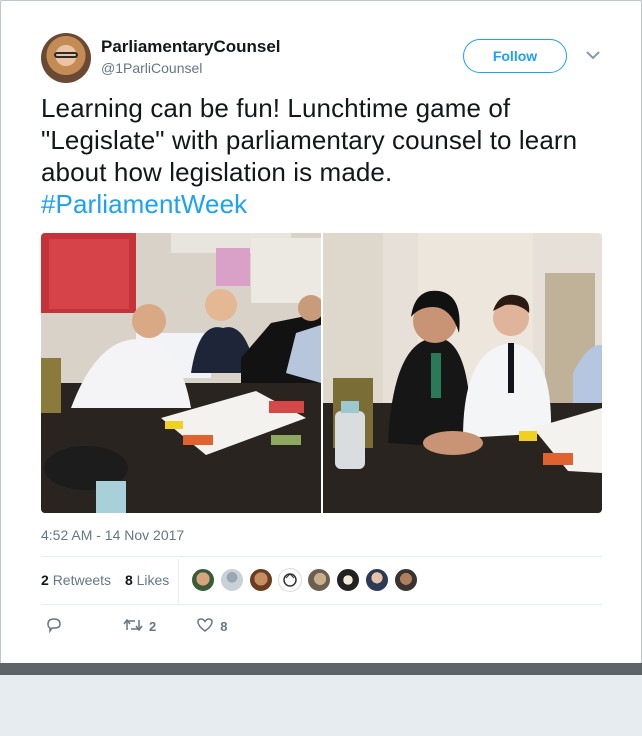 This screenshot has height=736, width=642. I want to click on avatar-glasses, so click(66, 55).